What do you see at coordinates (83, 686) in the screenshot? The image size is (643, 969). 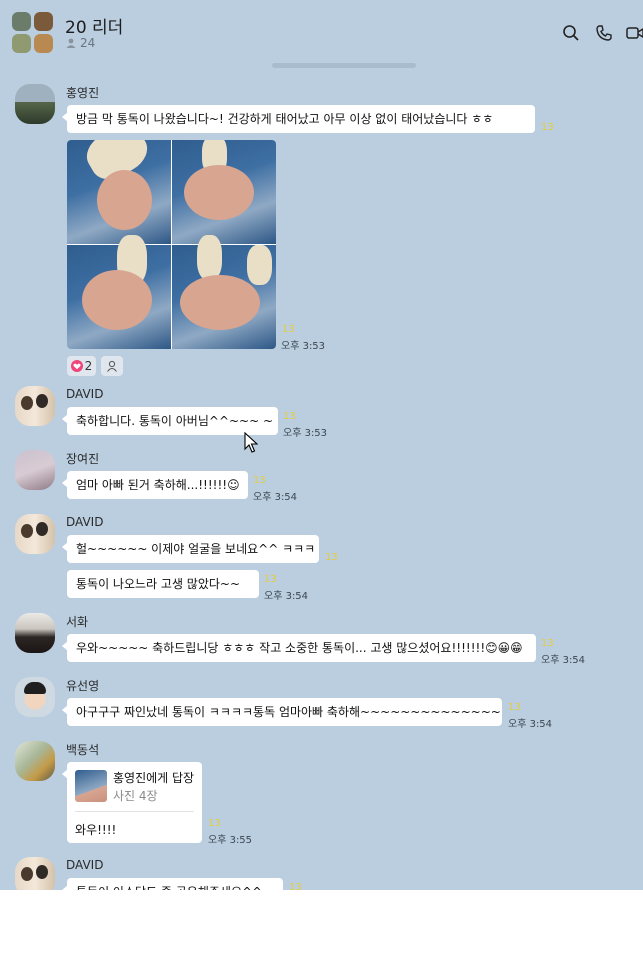 I see `sender-name: 유선영` at bounding box center [83, 686].